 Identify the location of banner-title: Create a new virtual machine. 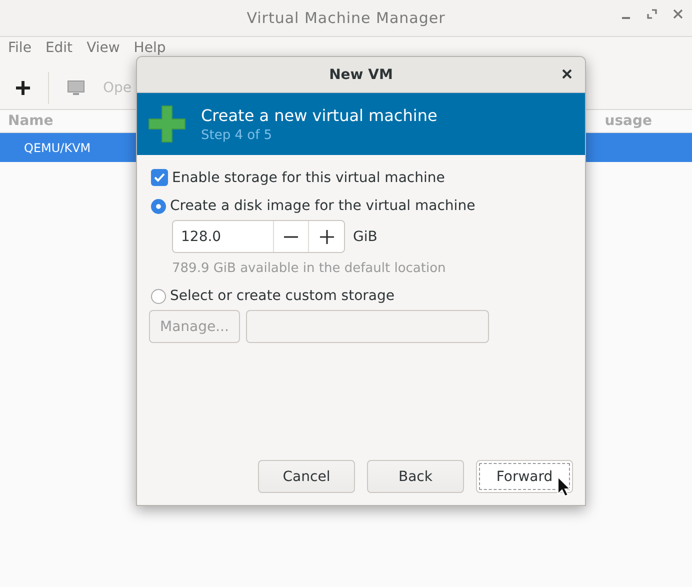
(319, 115).